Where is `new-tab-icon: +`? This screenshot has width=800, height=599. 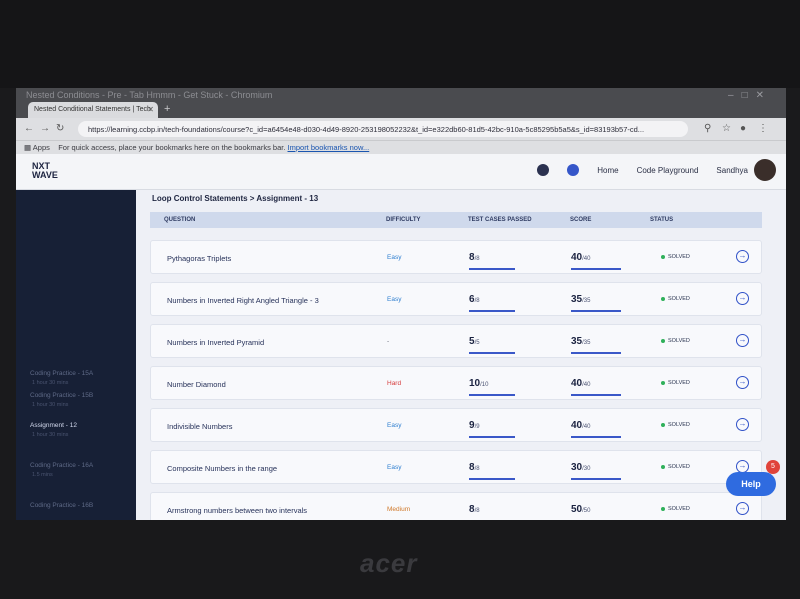
new-tab-icon: + is located at coordinates (167, 109).